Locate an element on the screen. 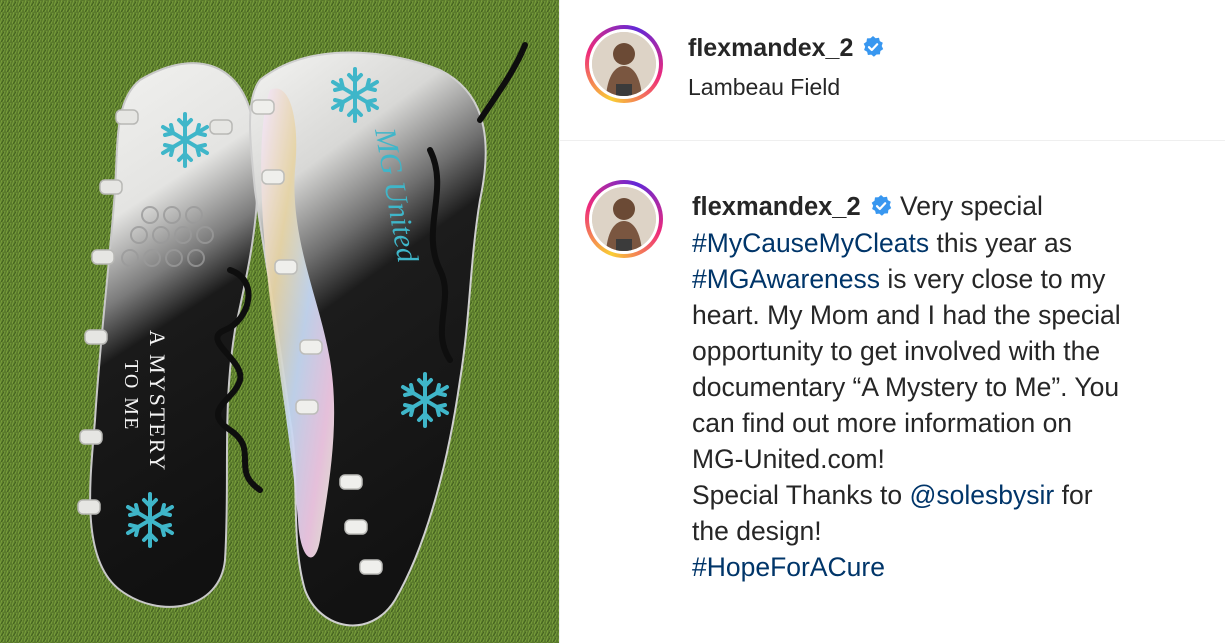 This screenshot has width=1225, height=643. caption-text: can find out more information on is located at coordinates (882, 423).